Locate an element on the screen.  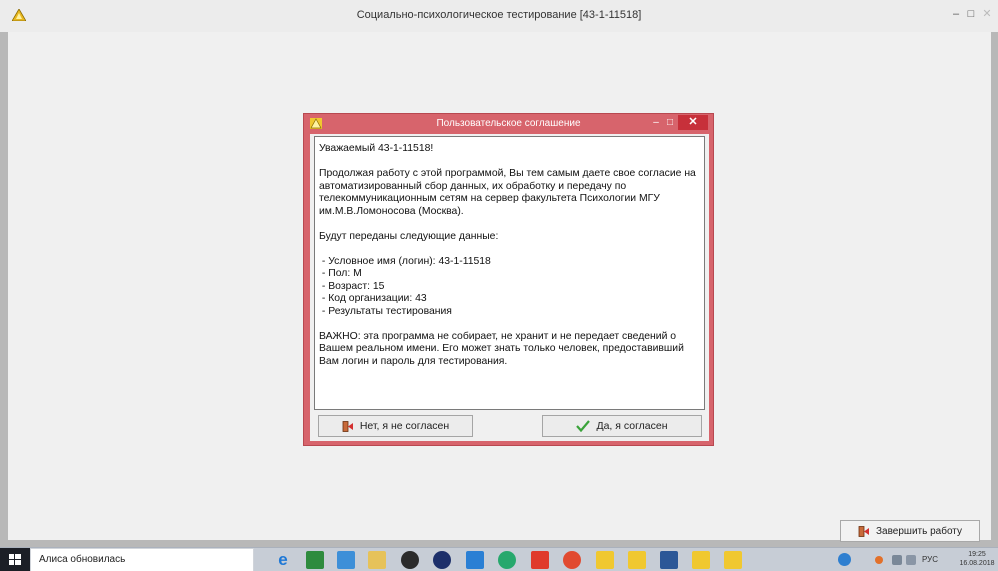
dialog-maximize-button: □ is located at coordinates (670, 123).